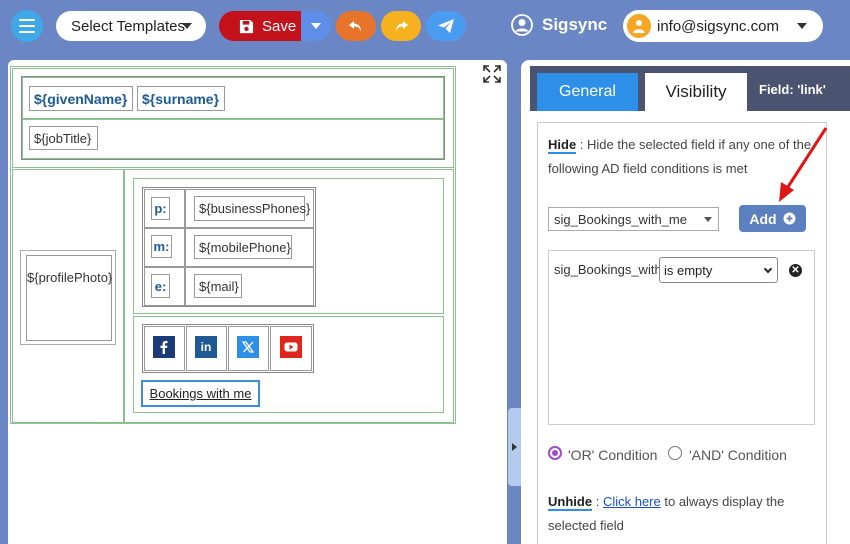  I want to click on brand-name: Sigsync, so click(575, 24).